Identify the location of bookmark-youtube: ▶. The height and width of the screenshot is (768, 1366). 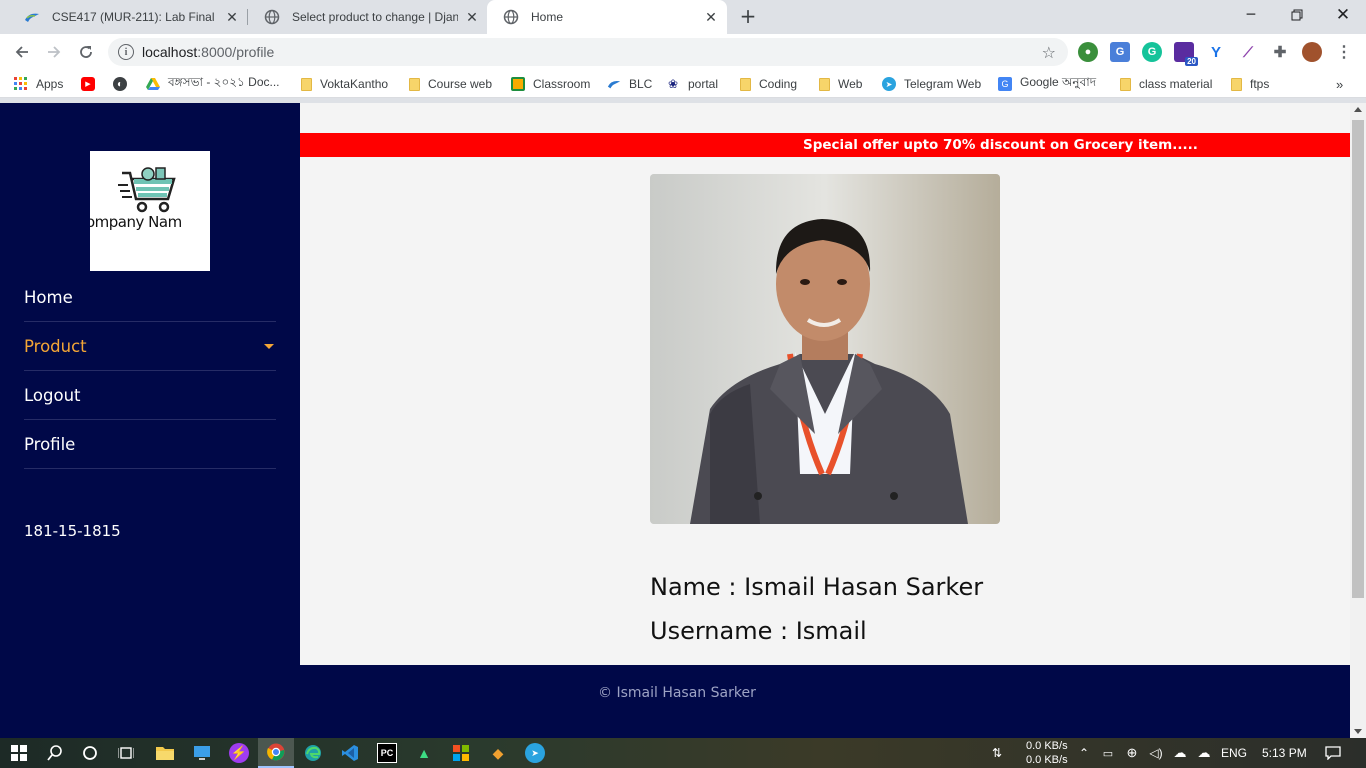
(92, 84).